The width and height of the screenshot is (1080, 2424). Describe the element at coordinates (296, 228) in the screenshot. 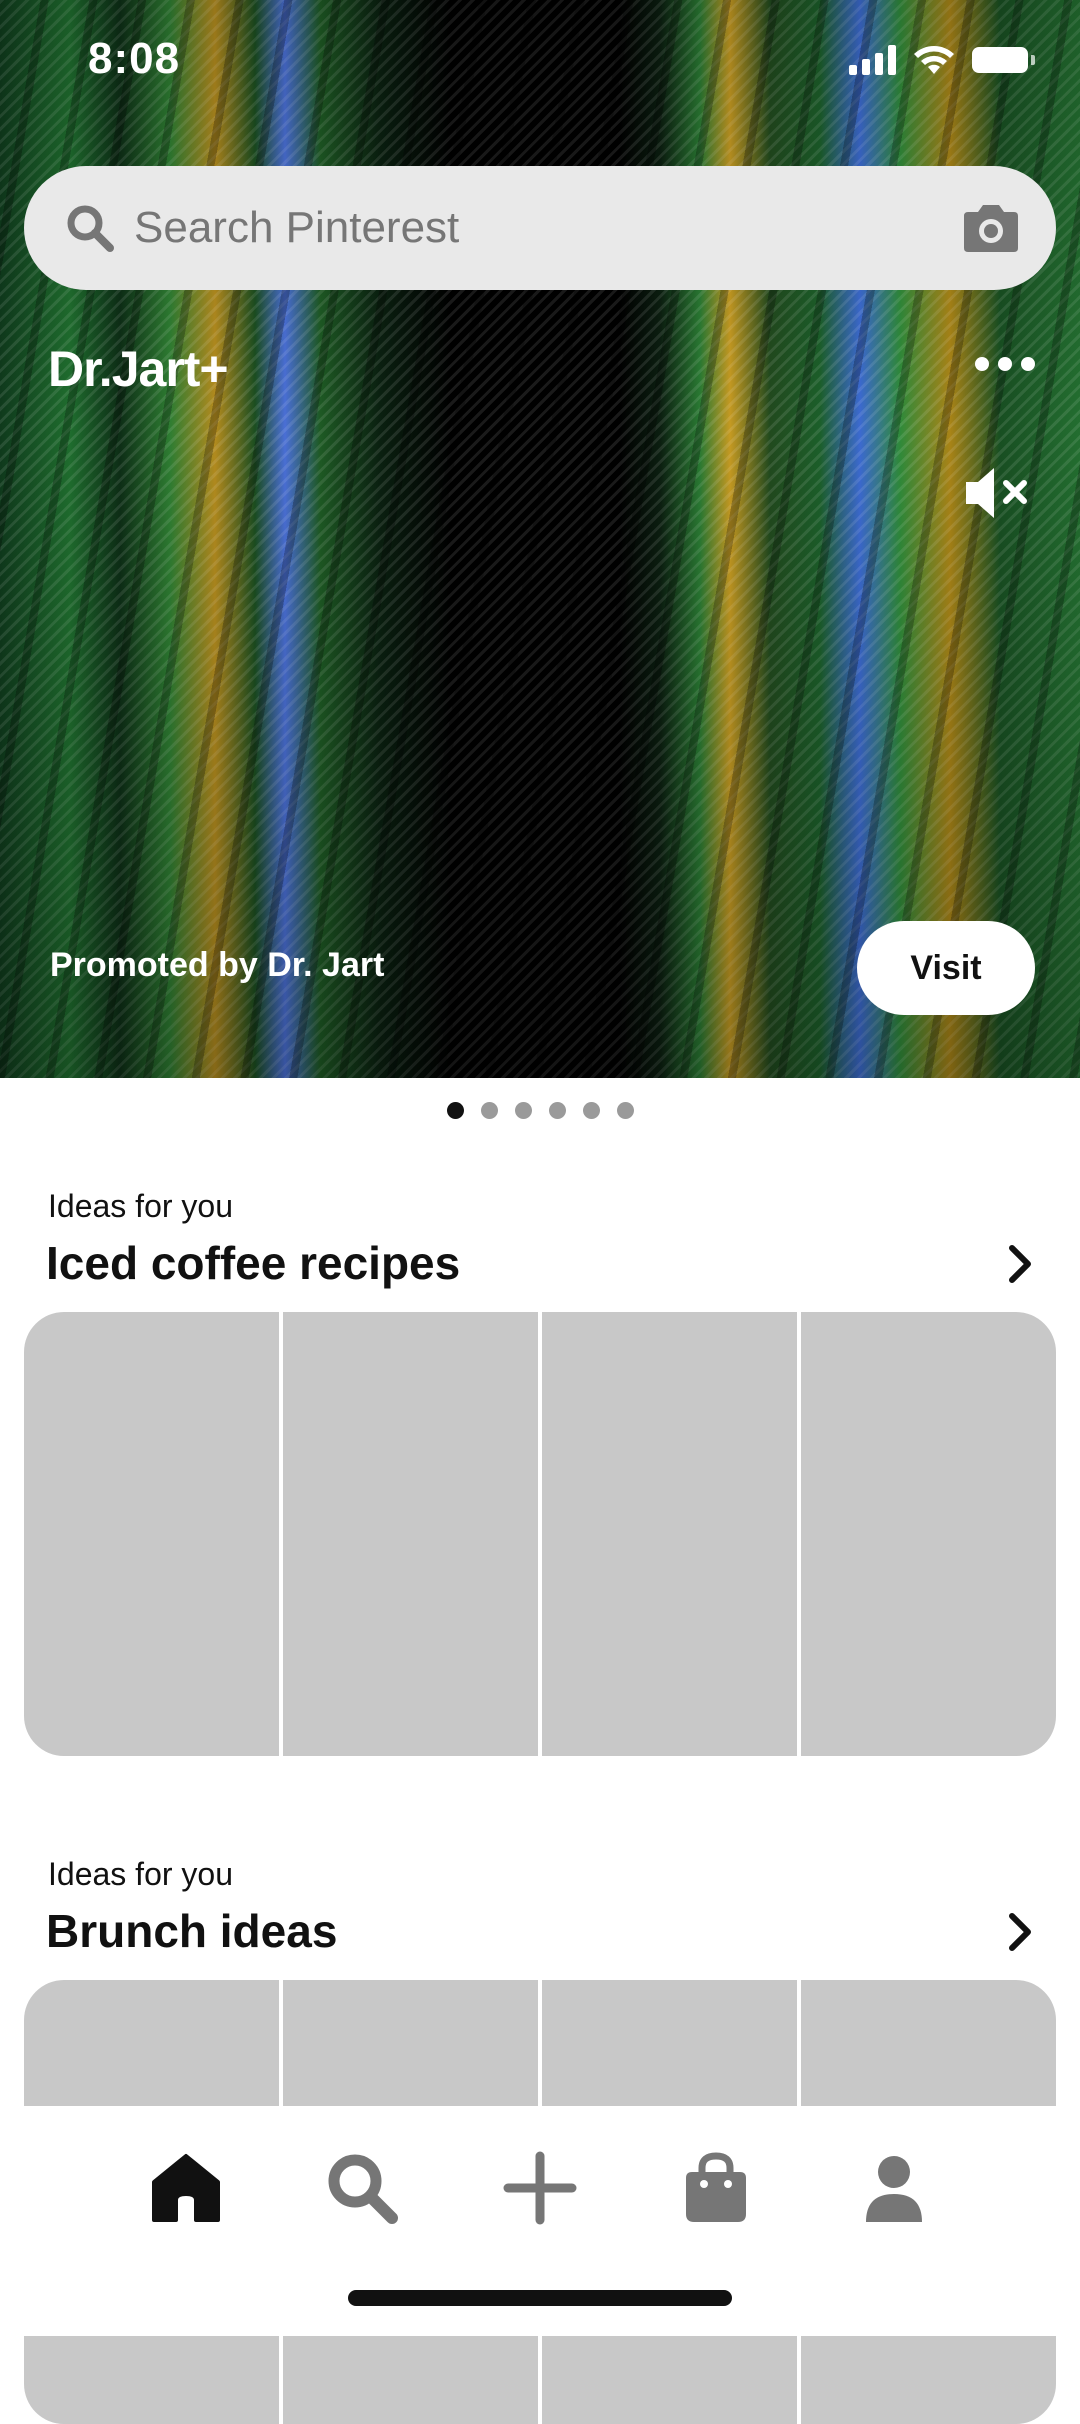

I see `search-input: Search Pinterest` at that location.